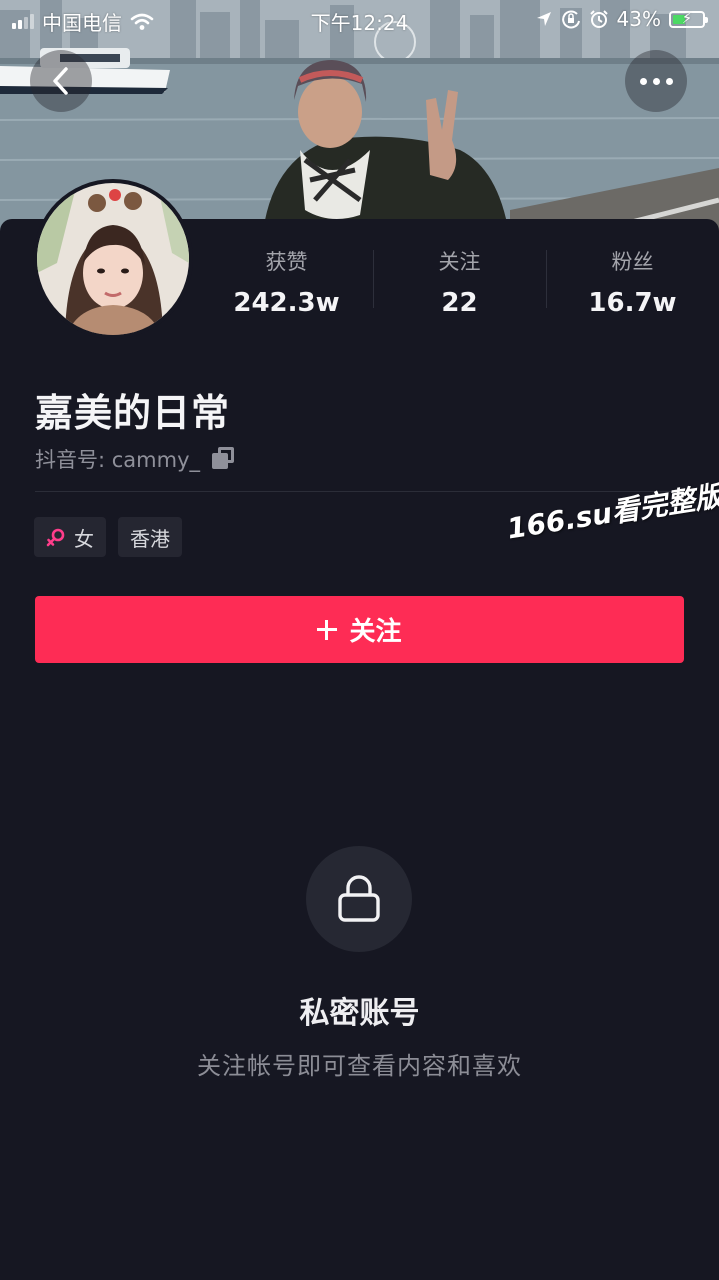 This screenshot has height=1280, width=719. Describe the element at coordinates (459, 303) in the screenshot. I see `stat-value: 22` at that location.